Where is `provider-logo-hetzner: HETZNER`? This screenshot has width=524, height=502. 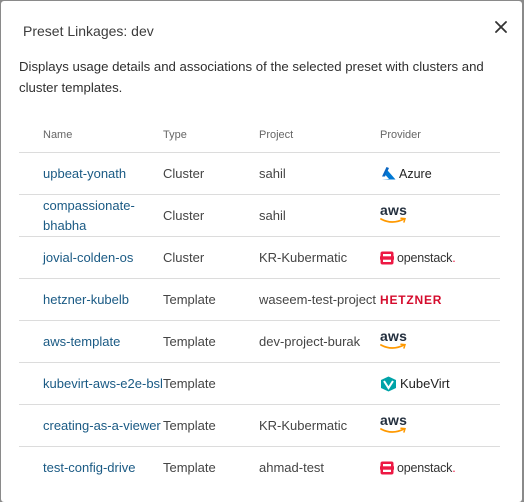 provider-logo-hetzner: HETZNER is located at coordinates (440, 300).